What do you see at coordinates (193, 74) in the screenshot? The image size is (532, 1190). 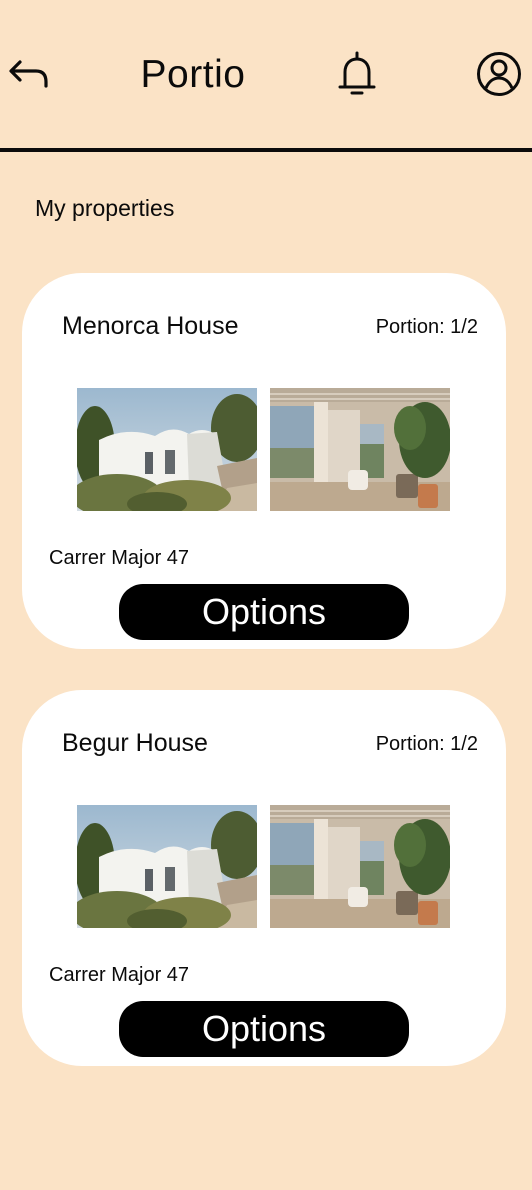 I see `app-title: Portio` at bounding box center [193, 74].